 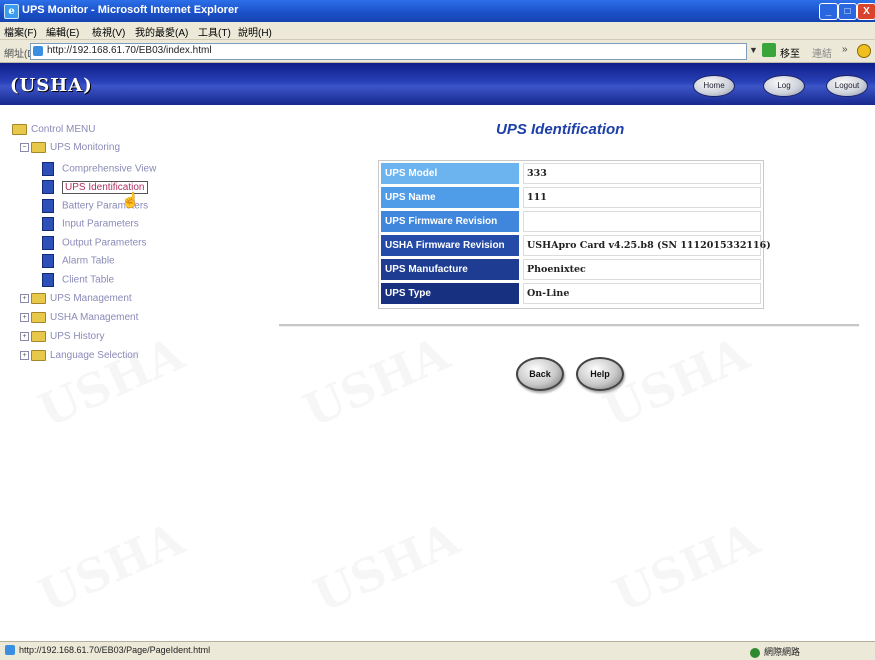 What do you see at coordinates (450, 221) in the screenshot?
I see `row-label: UPS Firmware Revision` at bounding box center [450, 221].